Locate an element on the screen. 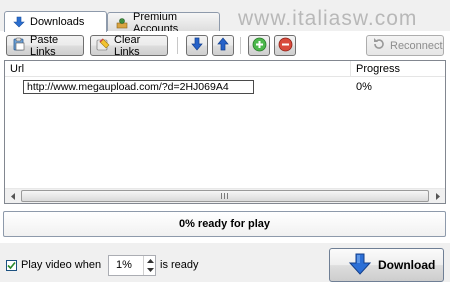 This screenshot has width=450, height=282. clear-links-button: Clear Links is located at coordinates (129, 45).